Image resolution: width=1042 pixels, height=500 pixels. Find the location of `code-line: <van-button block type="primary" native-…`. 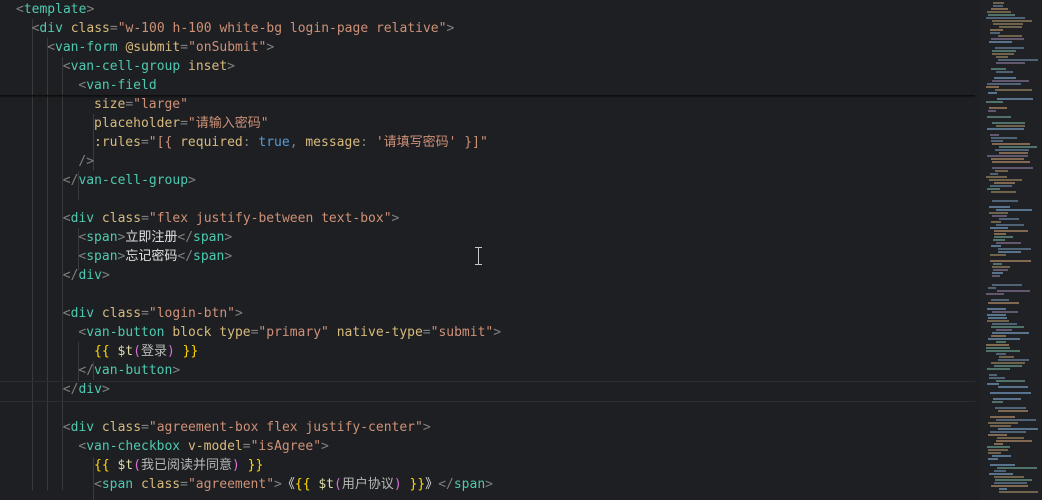

code-line: <van-button block type="primary" native-… is located at coordinates (289, 332).